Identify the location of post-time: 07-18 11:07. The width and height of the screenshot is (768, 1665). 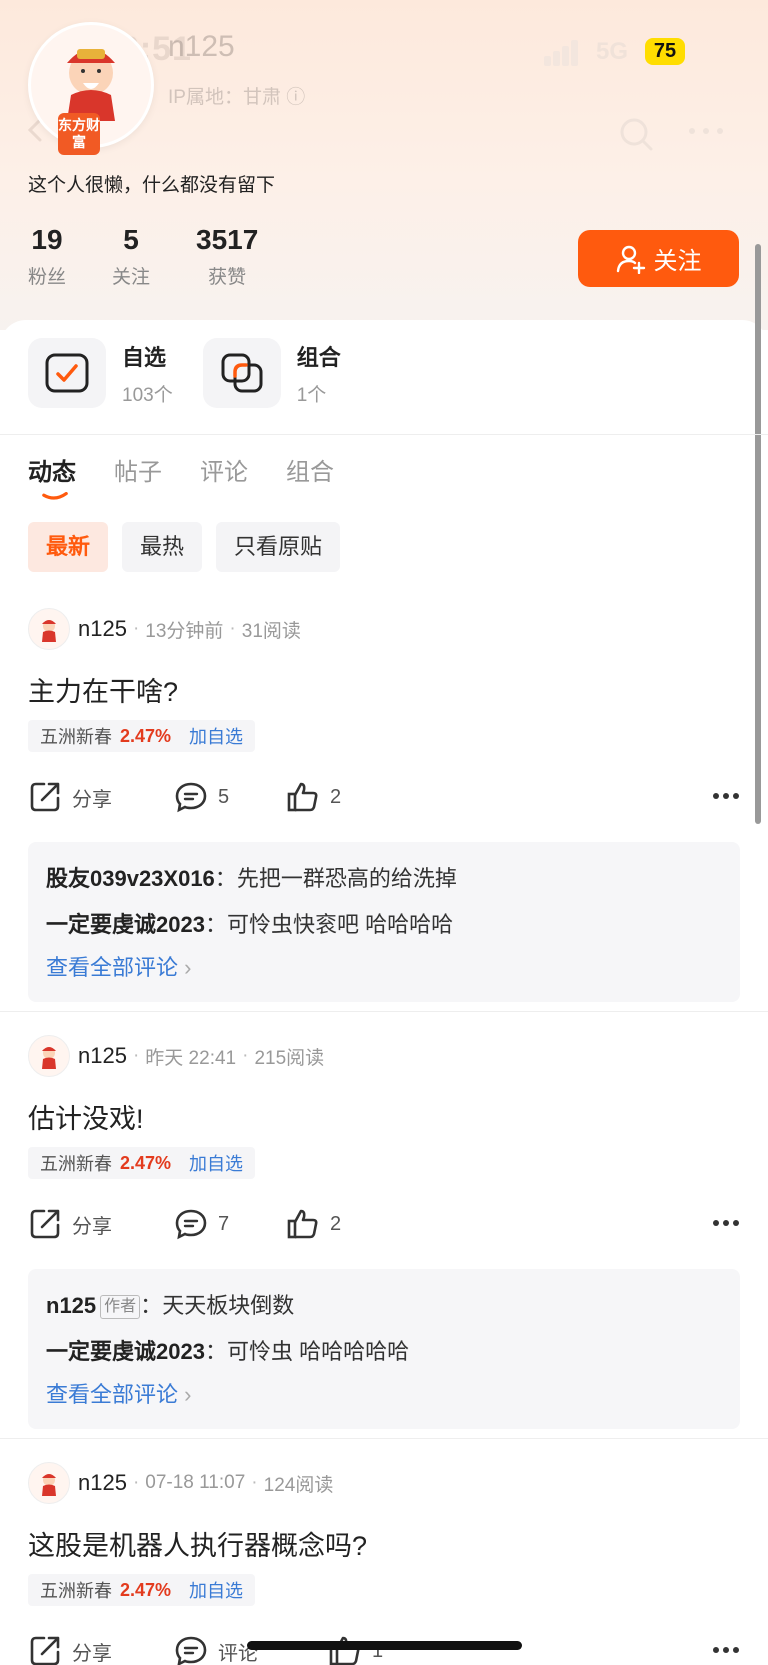
(195, 1482).